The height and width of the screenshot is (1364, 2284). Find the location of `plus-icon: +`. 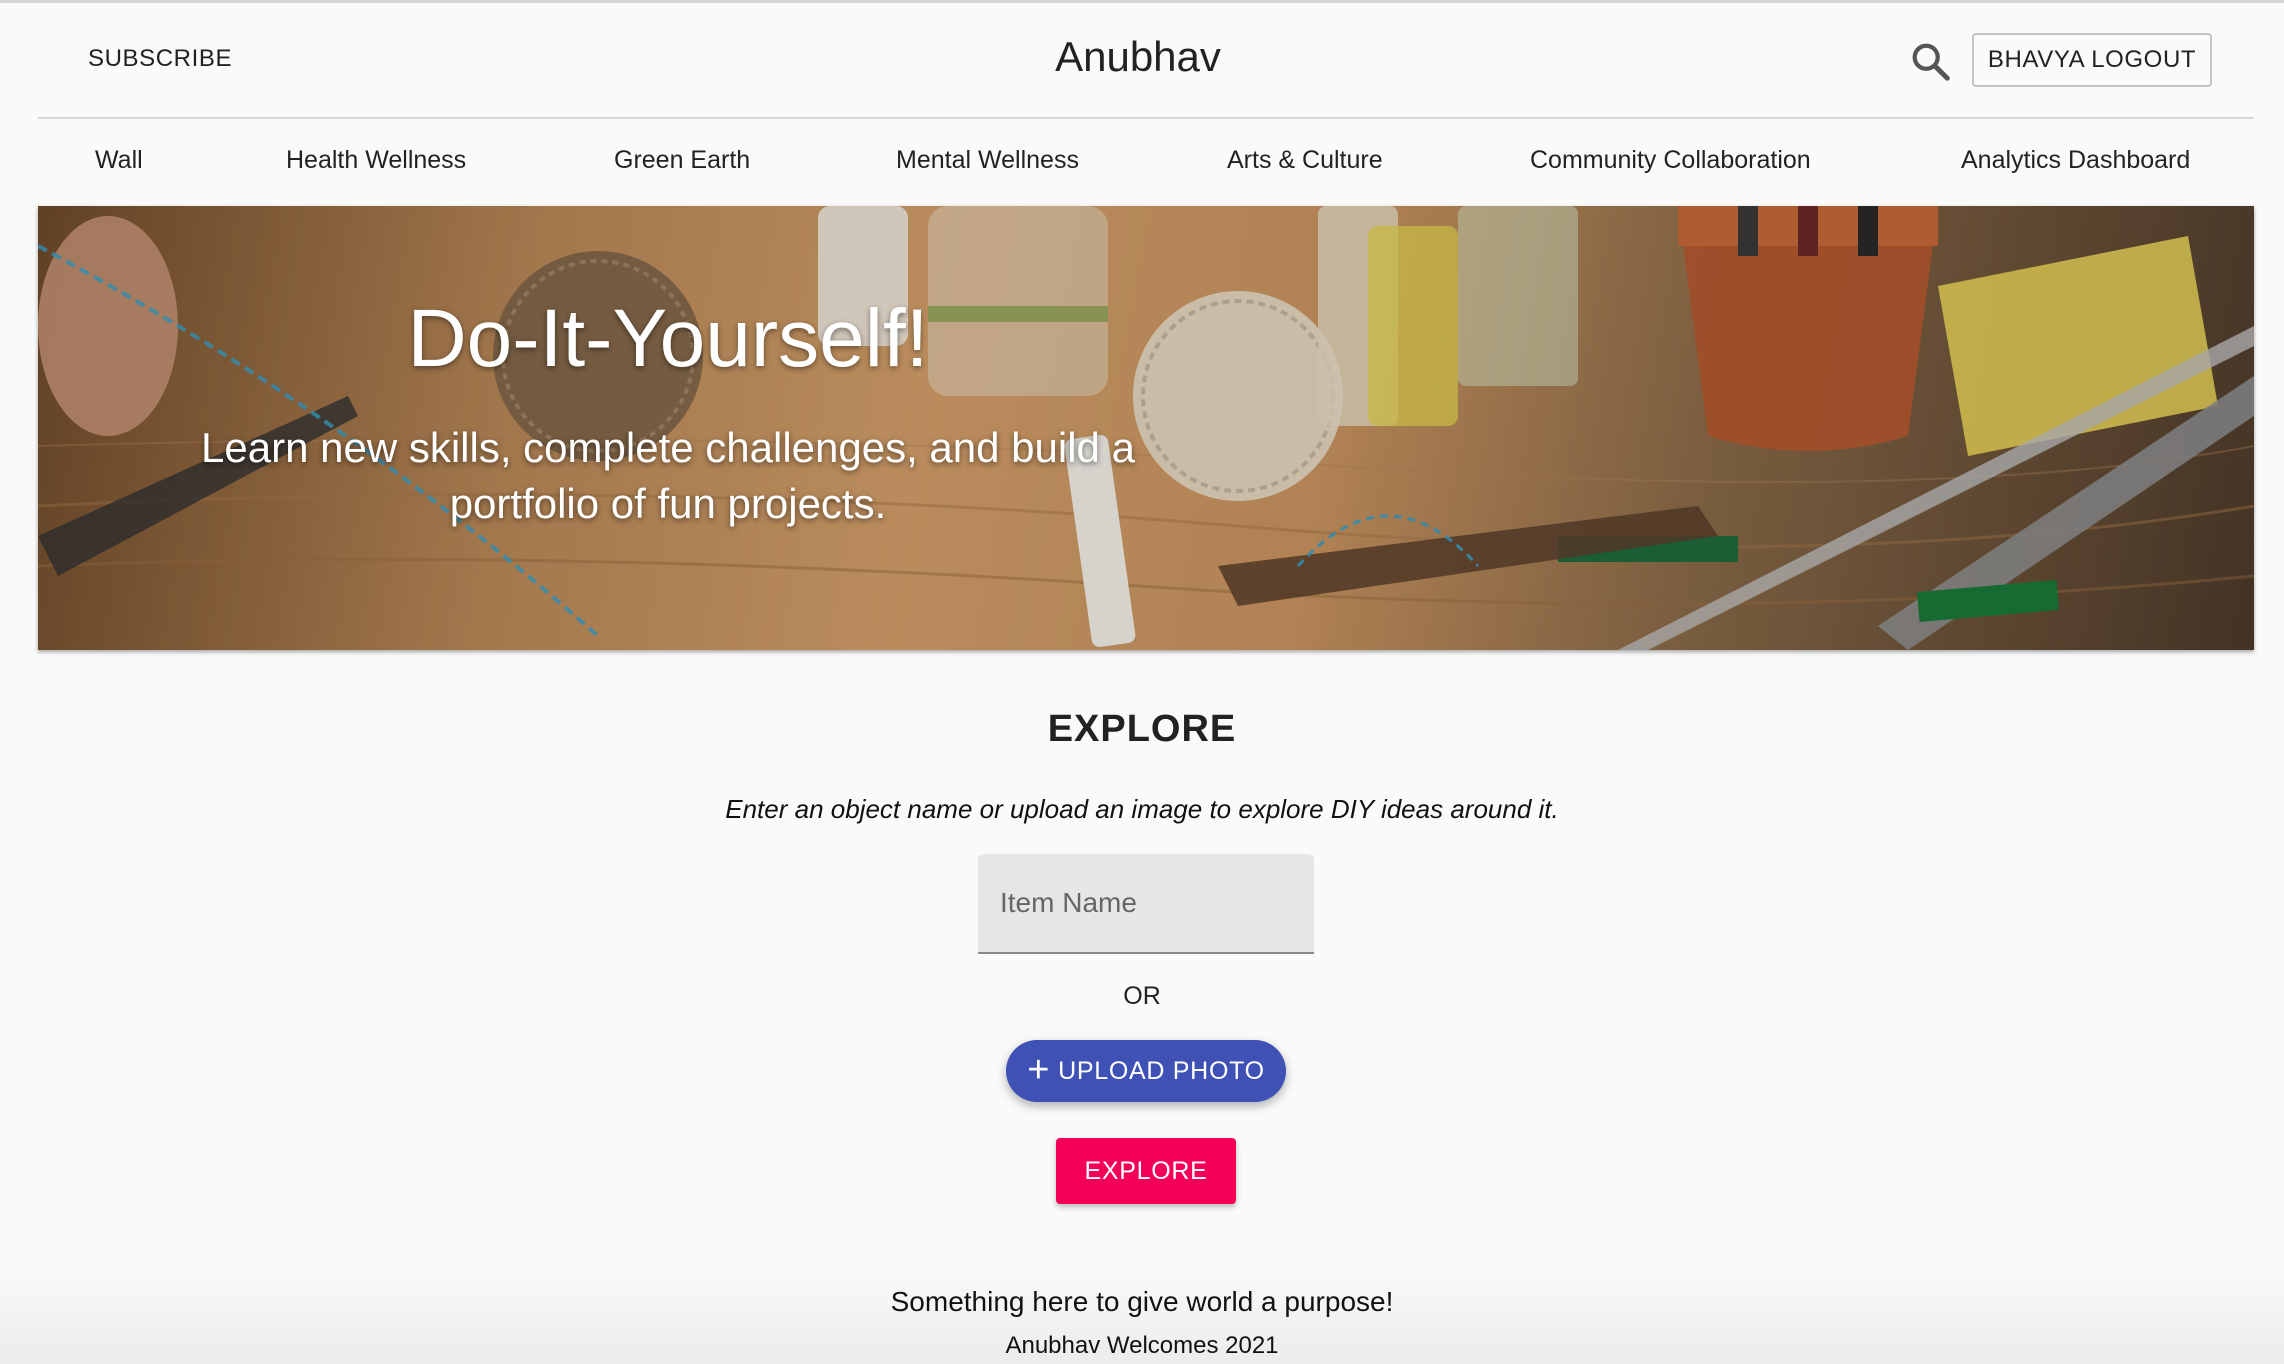

plus-icon: + is located at coordinates (1039, 1069).